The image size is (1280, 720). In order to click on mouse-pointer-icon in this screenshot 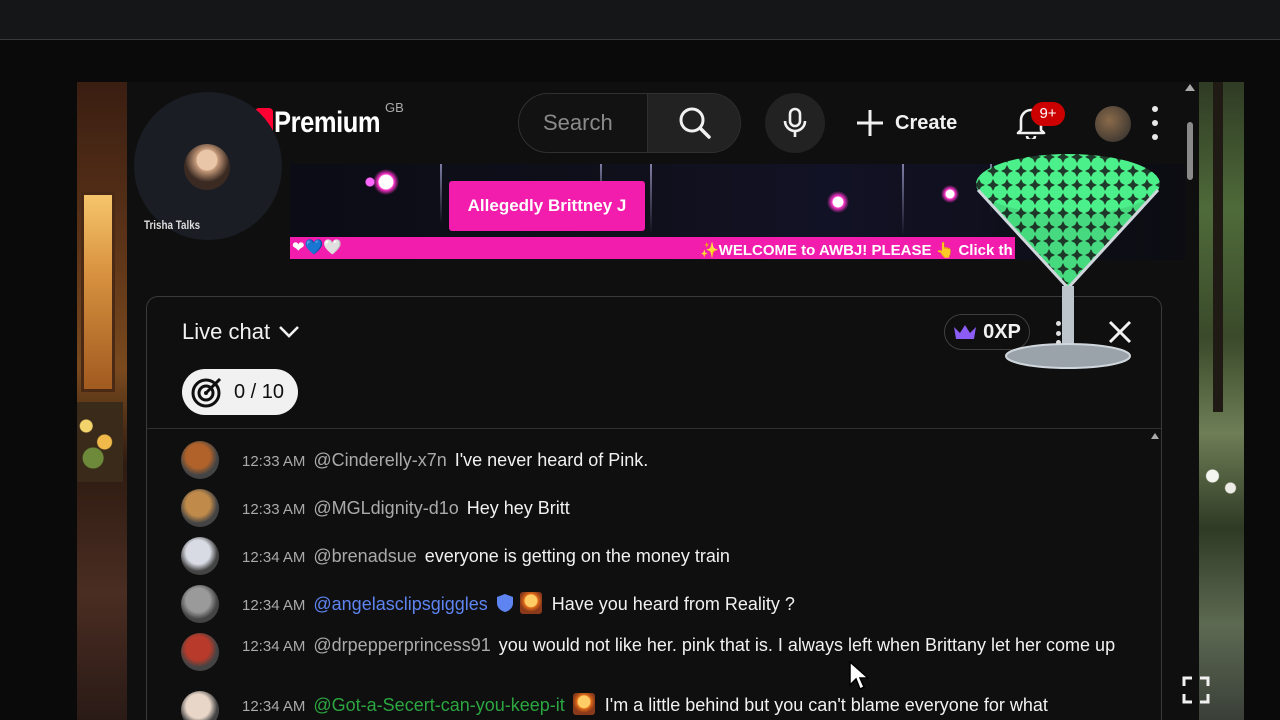, I will do `click(859, 676)`.